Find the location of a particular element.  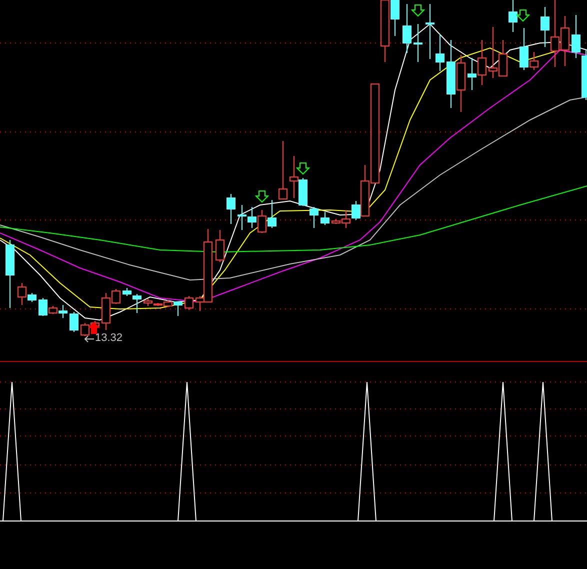

up-arrow-icon is located at coordinates (94, 328).